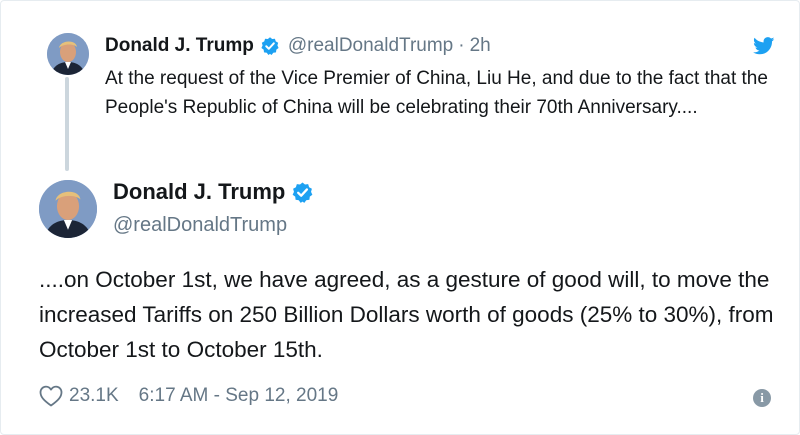 The image size is (800, 435). Describe the element at coordinates (764, 46) in the screenshot. I see `twitter-bird-icon` at that location.